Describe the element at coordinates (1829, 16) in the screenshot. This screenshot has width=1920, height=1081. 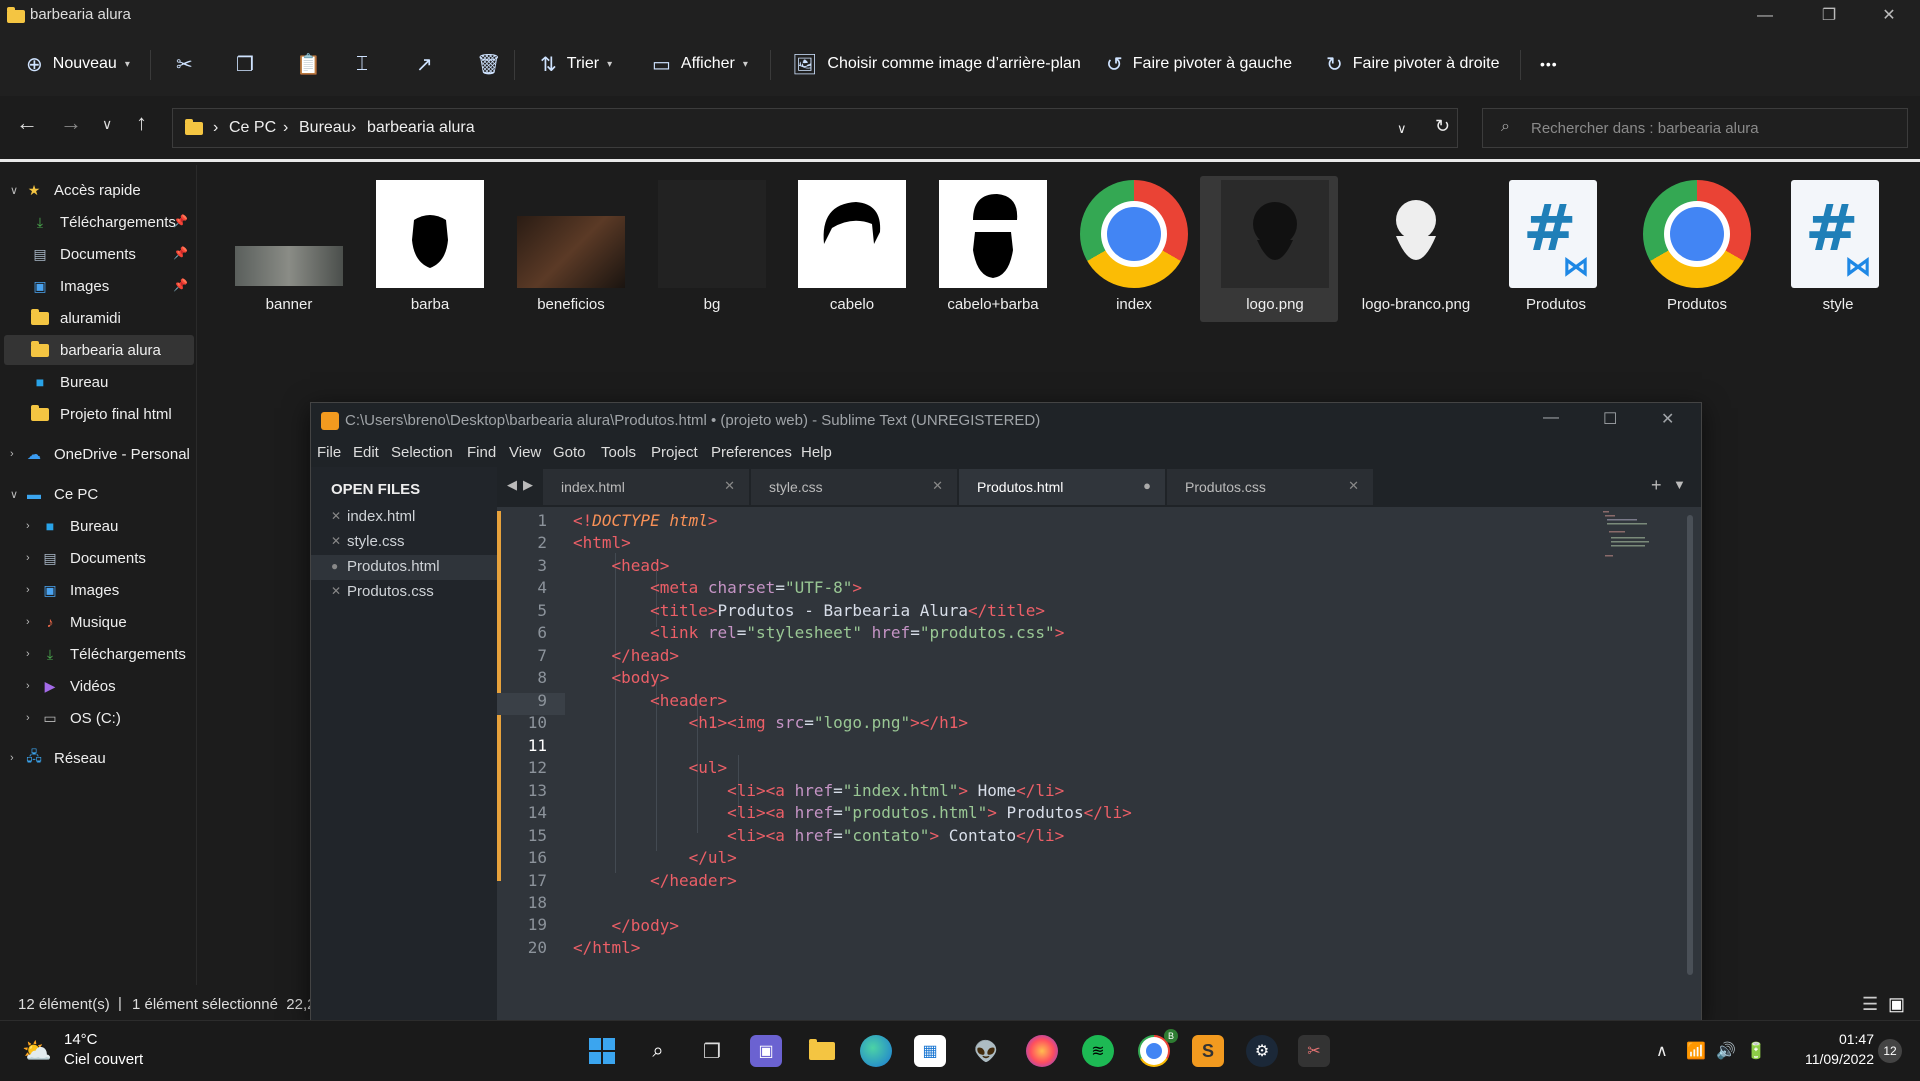
I see `maximize-button: ❐` at that location.